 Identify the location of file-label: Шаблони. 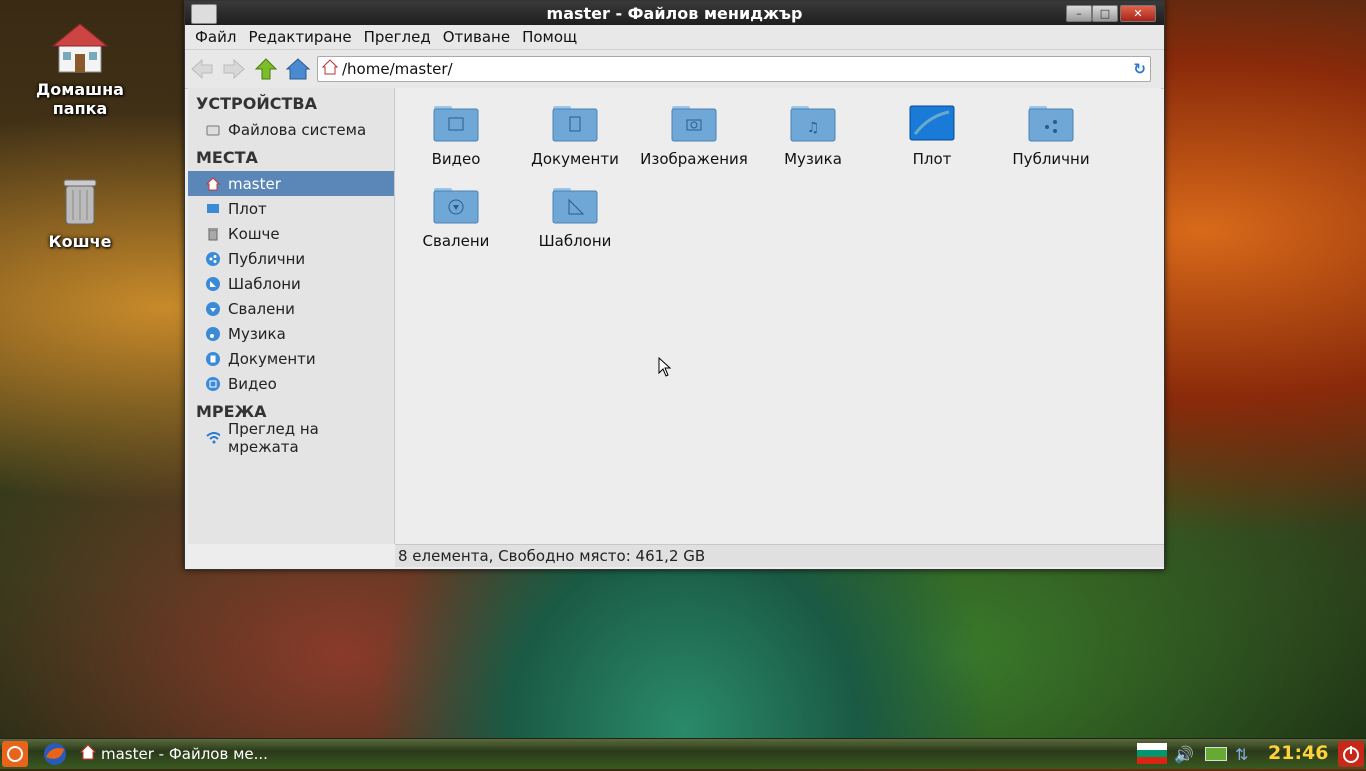
(575, 241).